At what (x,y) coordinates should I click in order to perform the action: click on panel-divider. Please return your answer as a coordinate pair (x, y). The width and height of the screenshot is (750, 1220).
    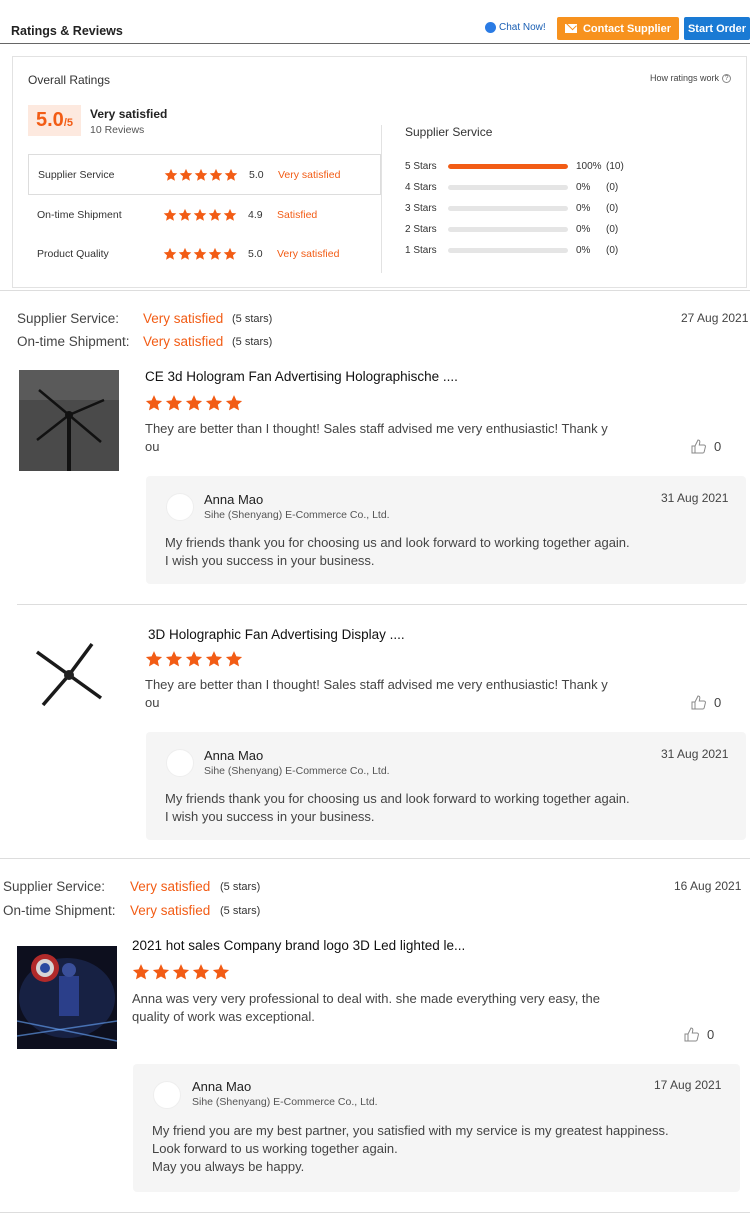
    Looking at the image, I should click on (381, 199).